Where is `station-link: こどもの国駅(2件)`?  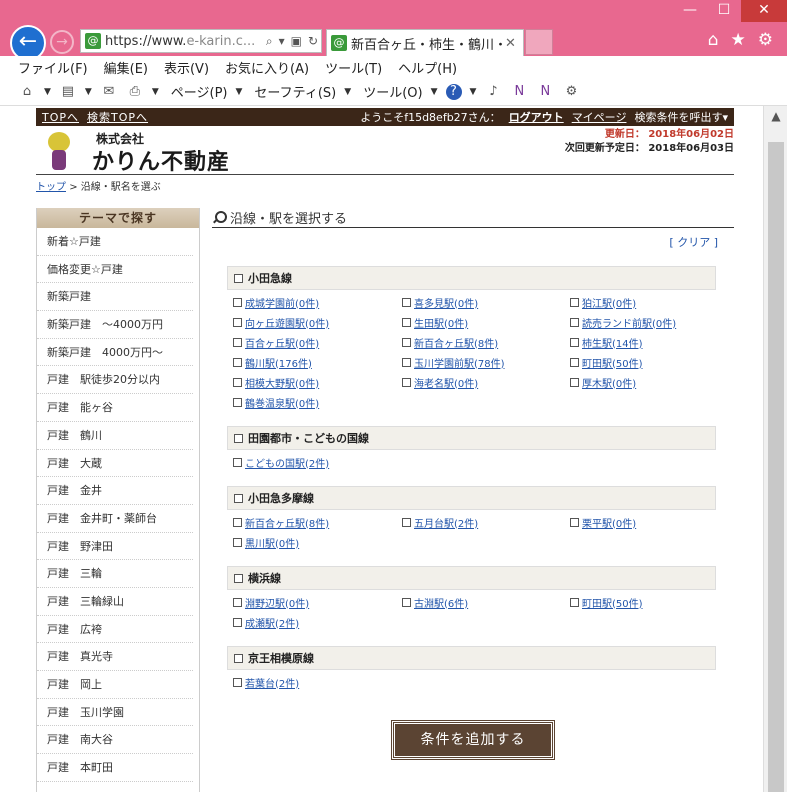 station-link: こどもの国駅(2件) is located at coordinates (287, 462).